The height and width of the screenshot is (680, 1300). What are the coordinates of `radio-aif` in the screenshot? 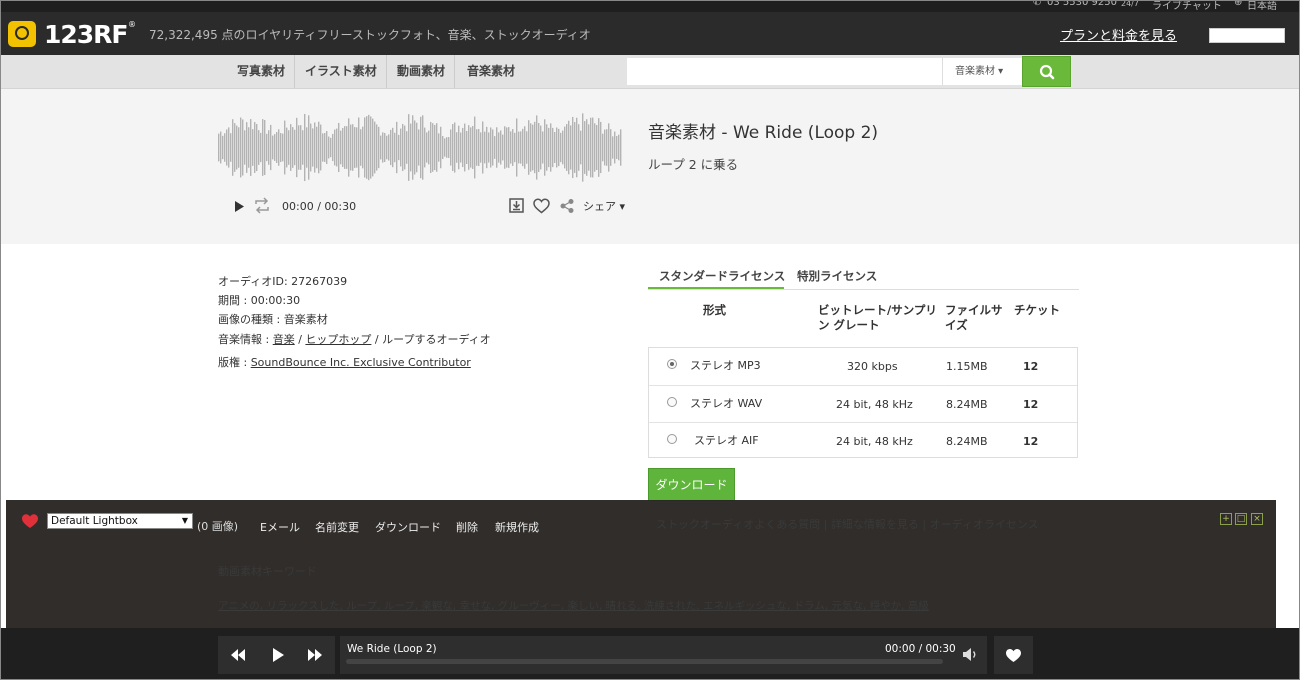 It's located at (672, 439).